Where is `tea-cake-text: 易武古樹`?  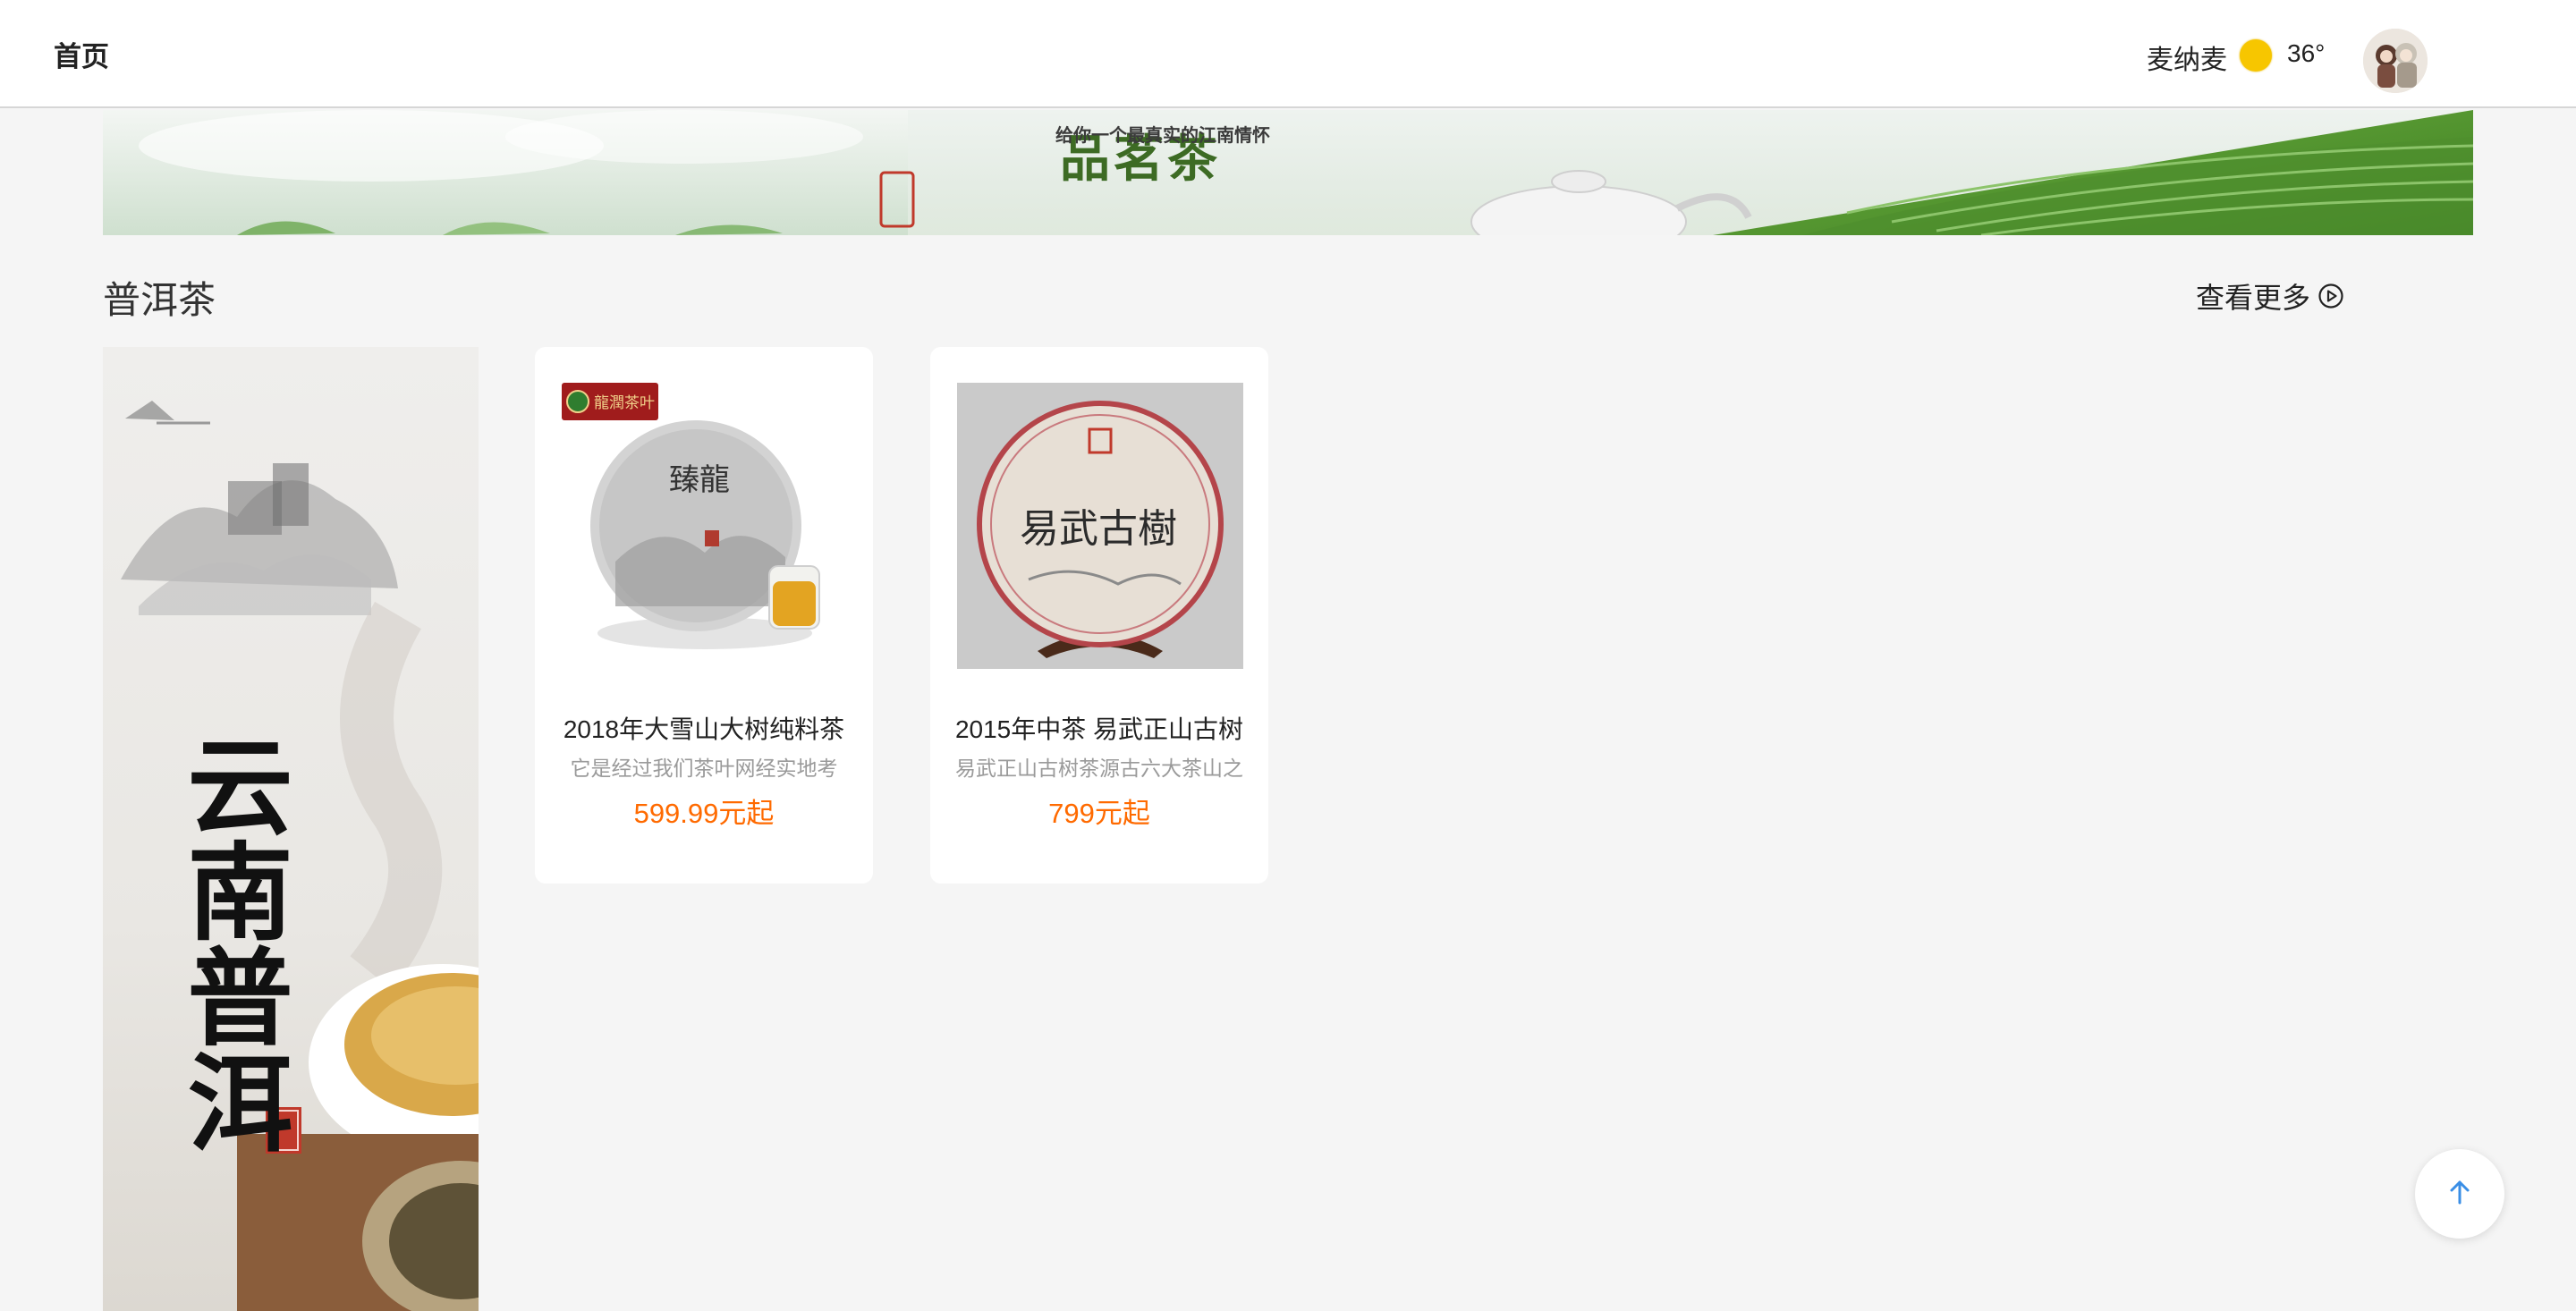
tea-cake-text: 易武古樹 is located at coordinates (1098, 529).